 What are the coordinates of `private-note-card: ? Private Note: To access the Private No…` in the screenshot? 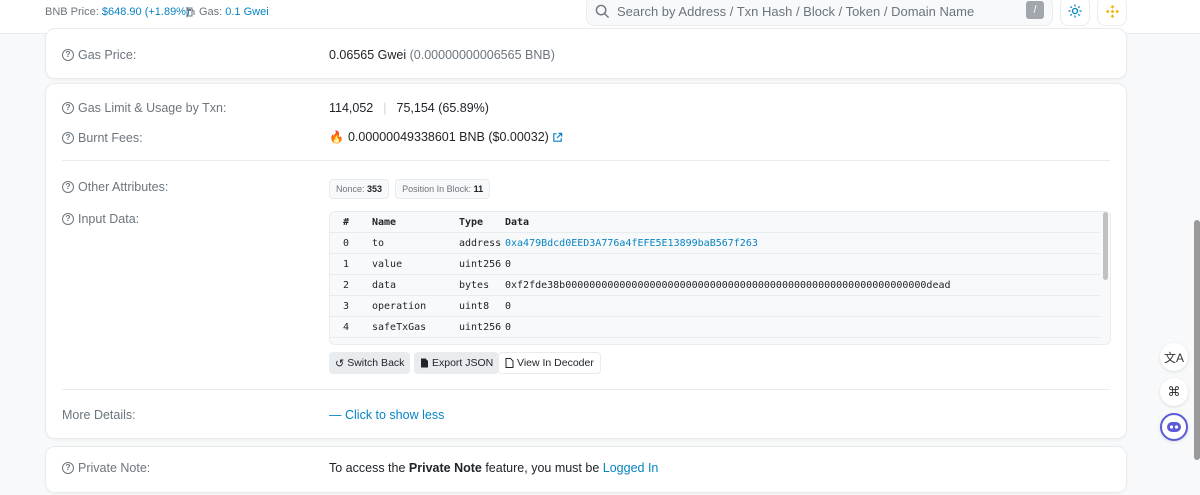 It's located at (586, 469).